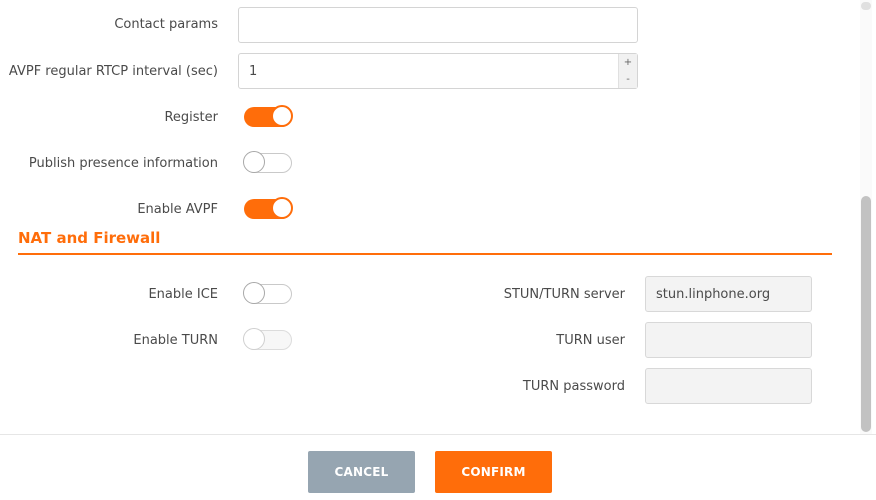 This screenshot has width=876, height=500. I want to click on decrement-button: -, so click(628, 79).